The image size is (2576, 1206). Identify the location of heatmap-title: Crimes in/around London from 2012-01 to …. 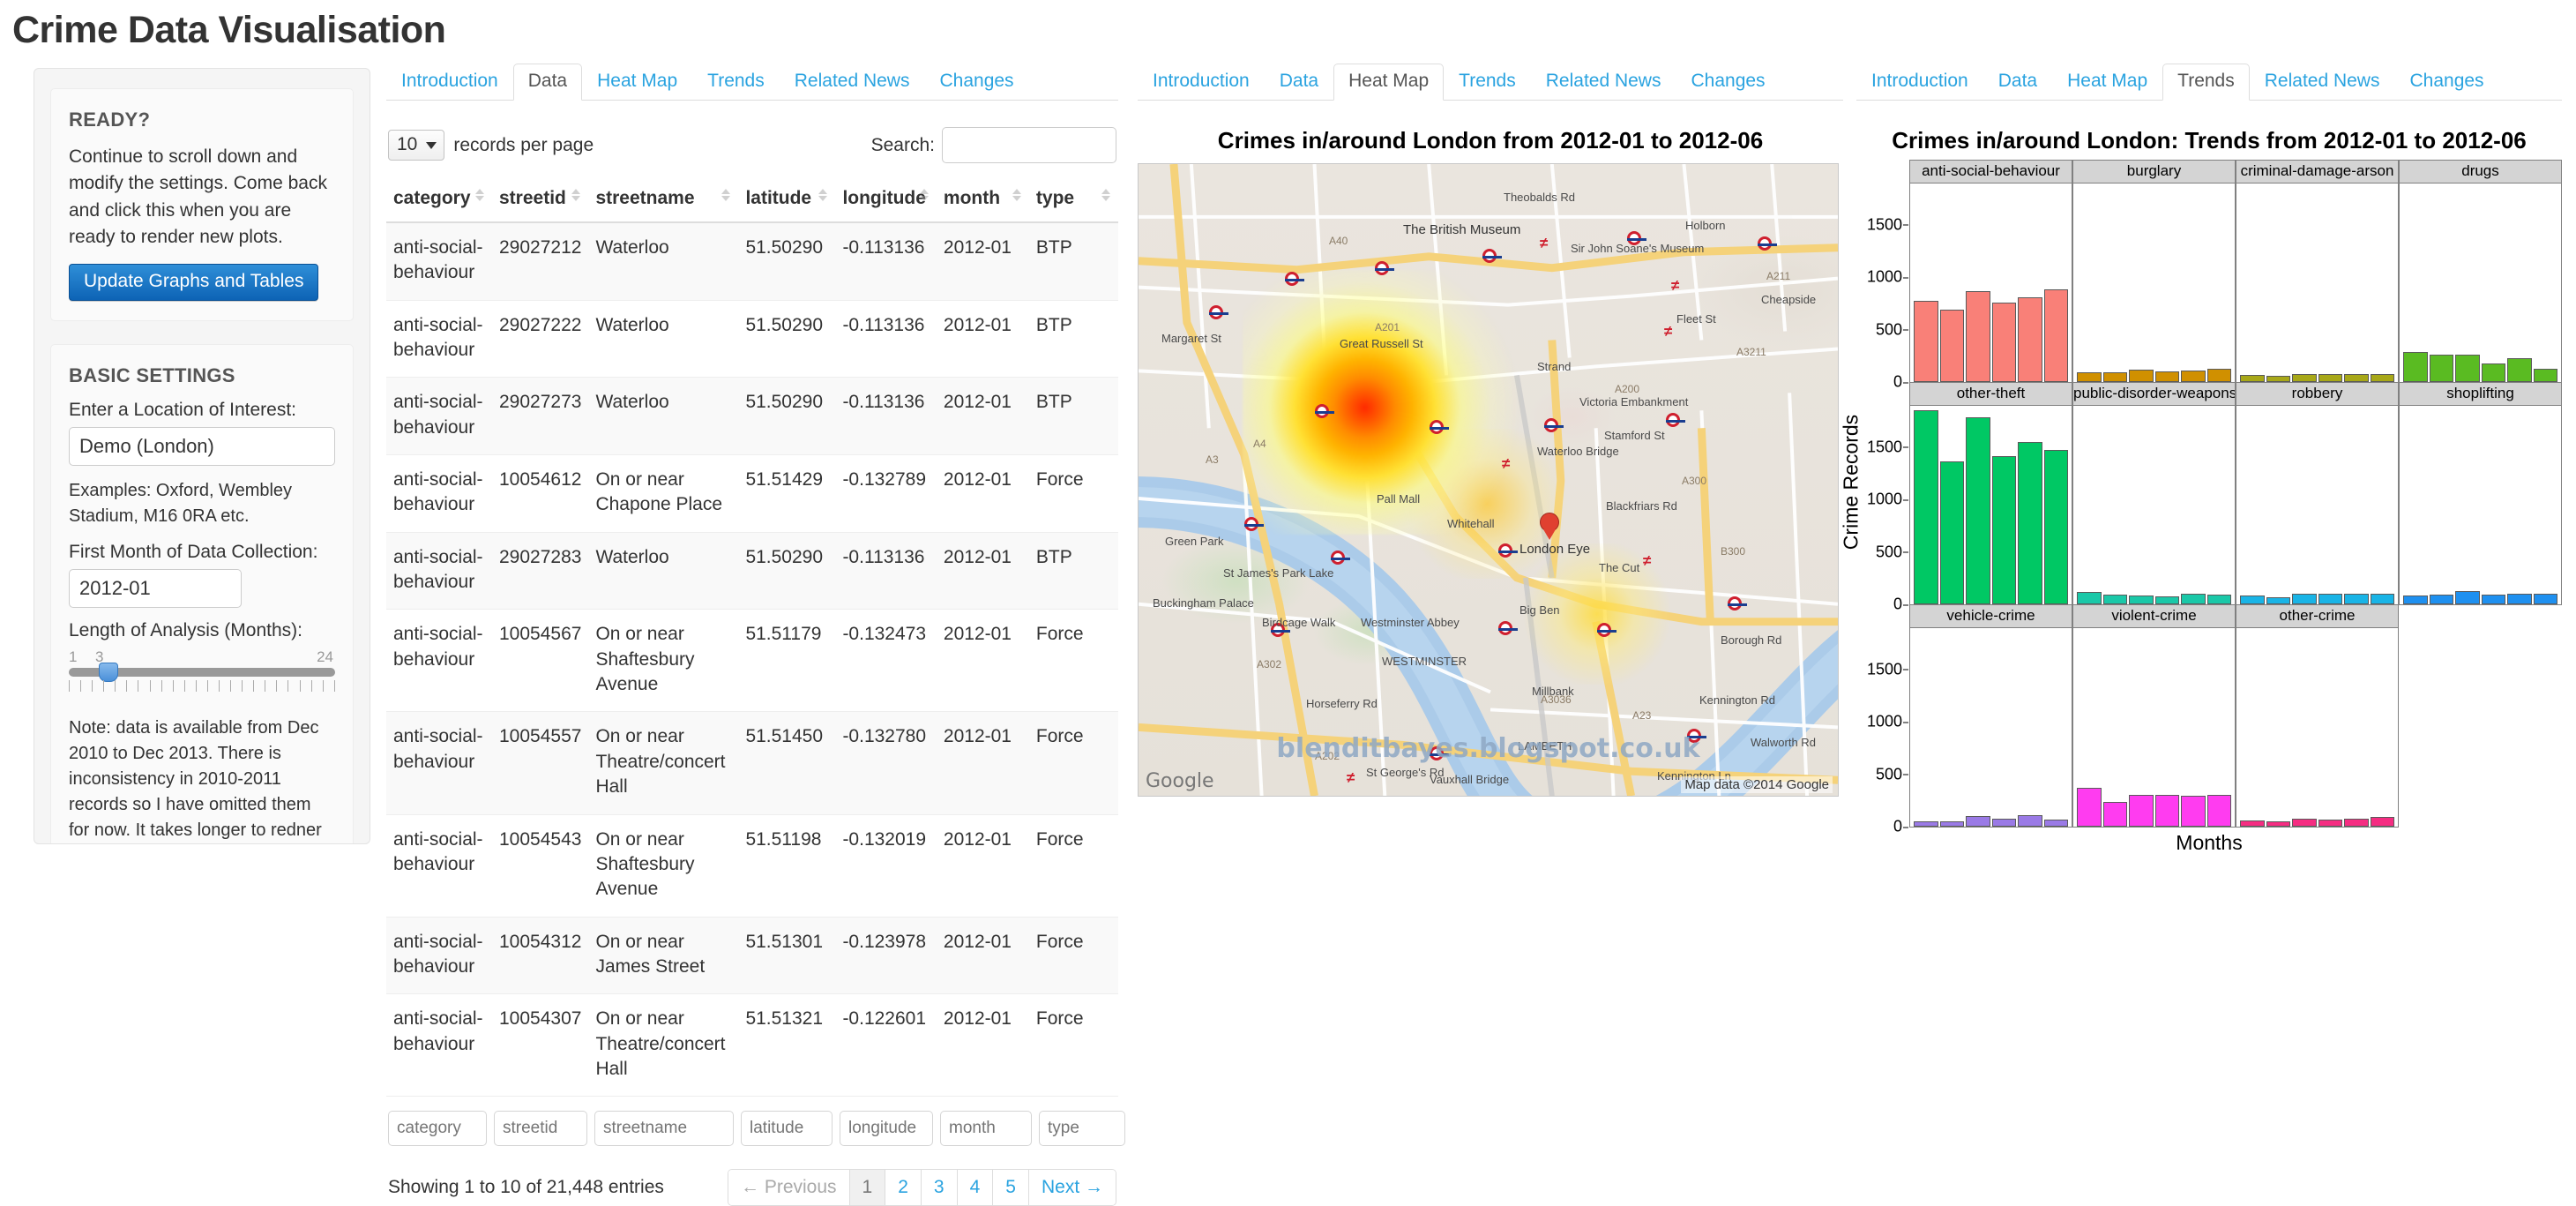
(1490, 140).